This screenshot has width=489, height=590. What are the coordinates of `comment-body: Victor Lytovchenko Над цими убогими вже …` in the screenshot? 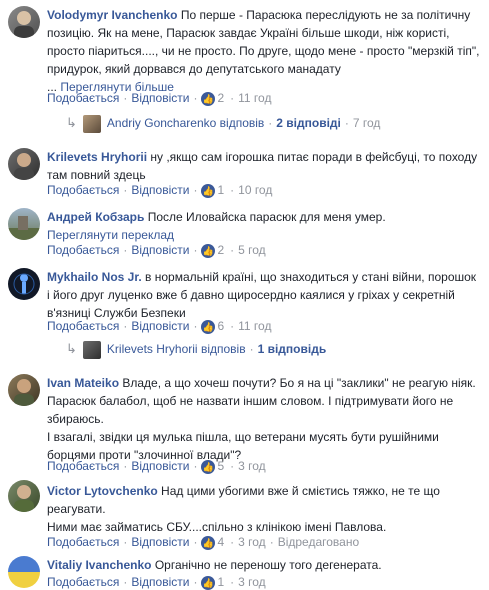 It's located at (264, 509).